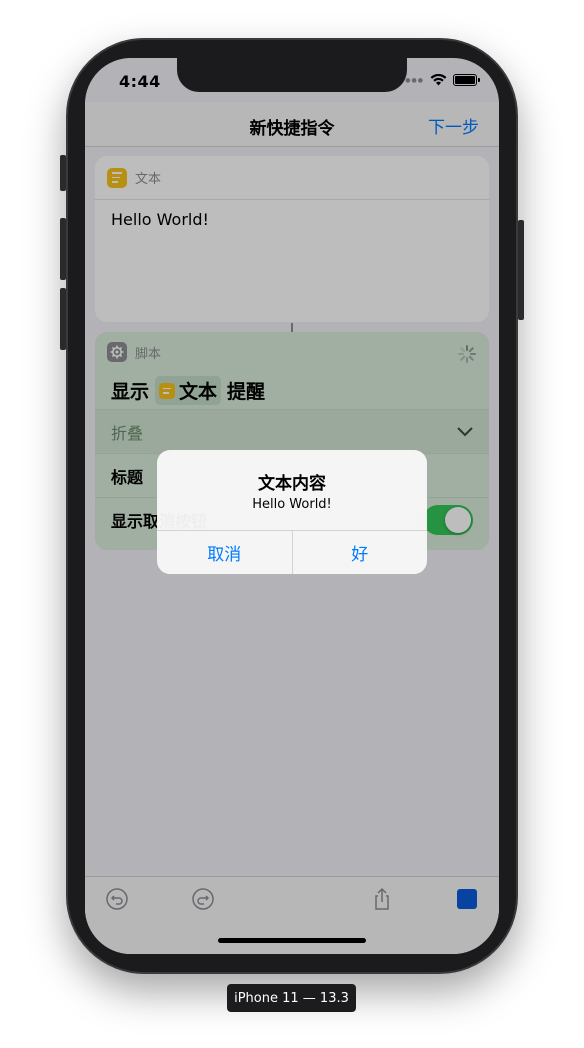  I want to click on notch, so click(292, 75).